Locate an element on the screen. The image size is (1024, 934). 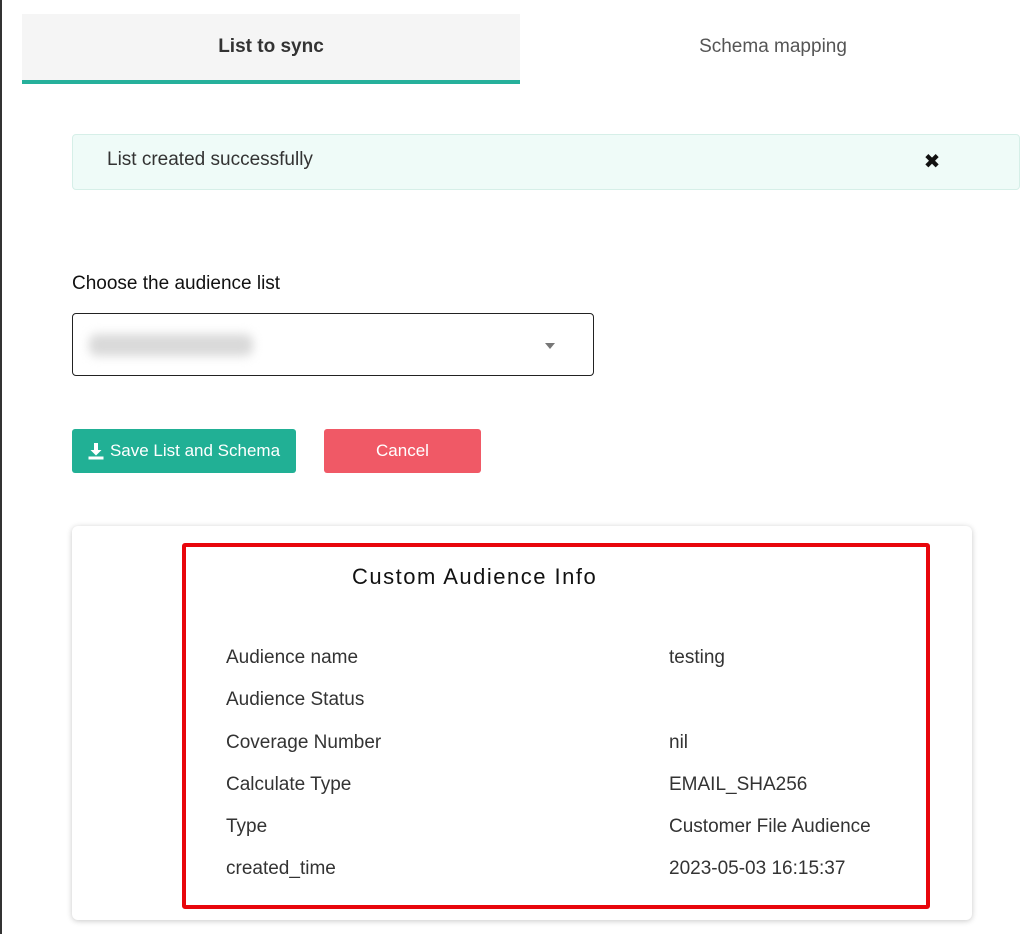
success-alert: List created successfully ✖ is located at coordinates (546, 162).